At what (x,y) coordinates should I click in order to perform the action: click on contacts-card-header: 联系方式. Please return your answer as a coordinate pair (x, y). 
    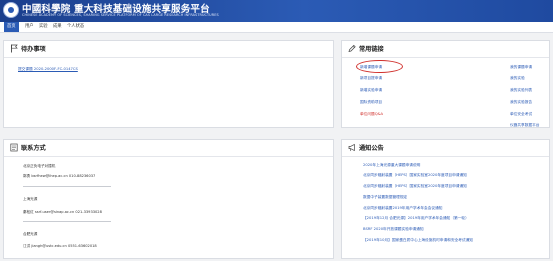
    Looking at the image, I should click on (168, 148).